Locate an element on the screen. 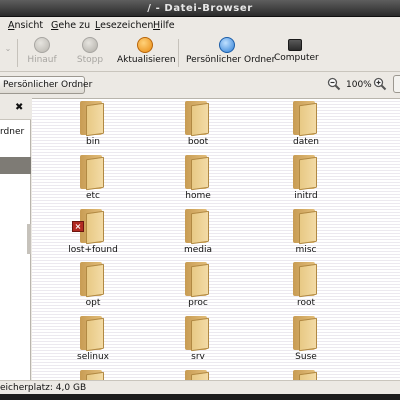 The image size is (400, 400). folder-name: lost+found is located at coordinates (93, 250).